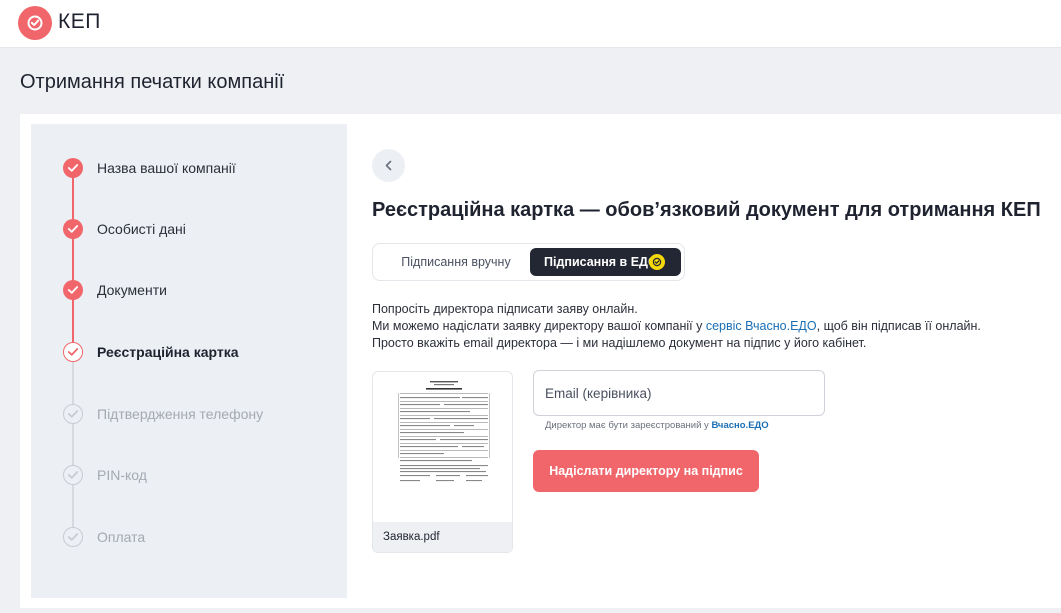  I want to click on step-label: Назва вашої компанії, so click(166, 168).